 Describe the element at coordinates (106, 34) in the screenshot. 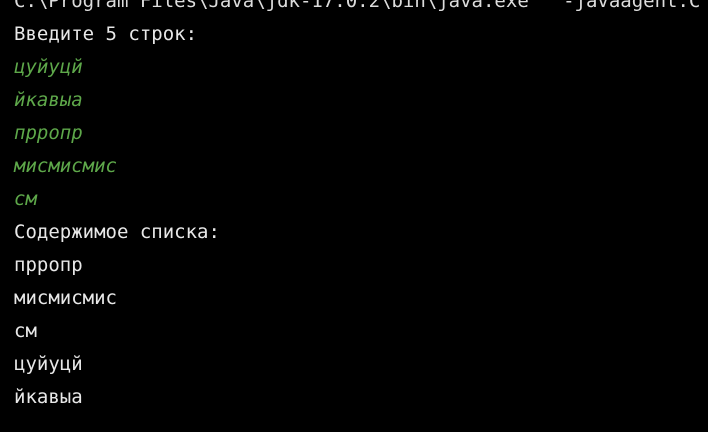

I see `input-prompt: Введите 5 строк:` at that location.